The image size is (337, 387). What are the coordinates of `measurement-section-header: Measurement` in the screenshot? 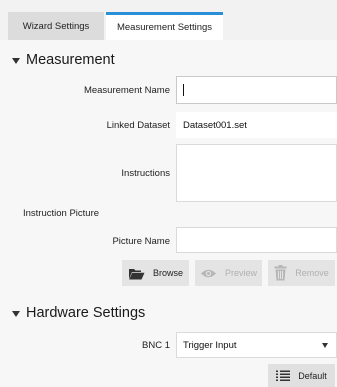 It's located at (63, 60).